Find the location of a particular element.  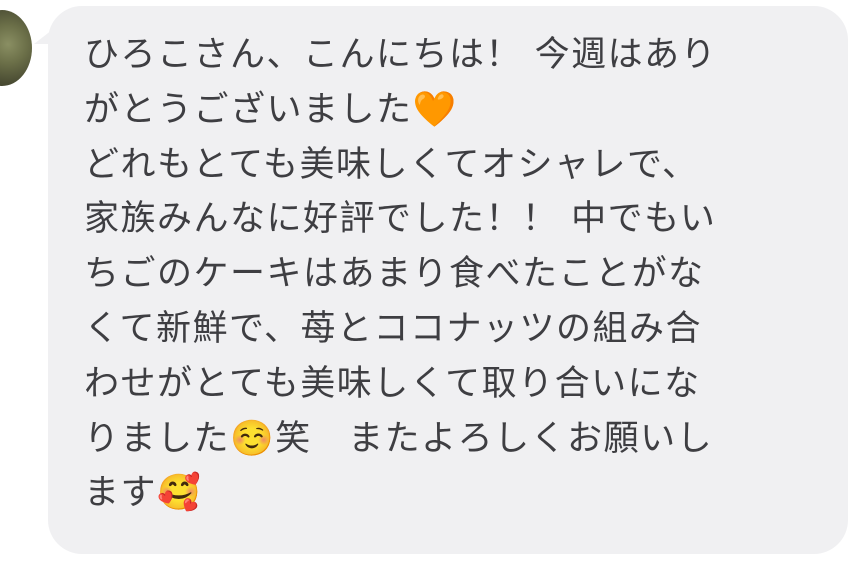

avatar is located at coordinates (16, 48).